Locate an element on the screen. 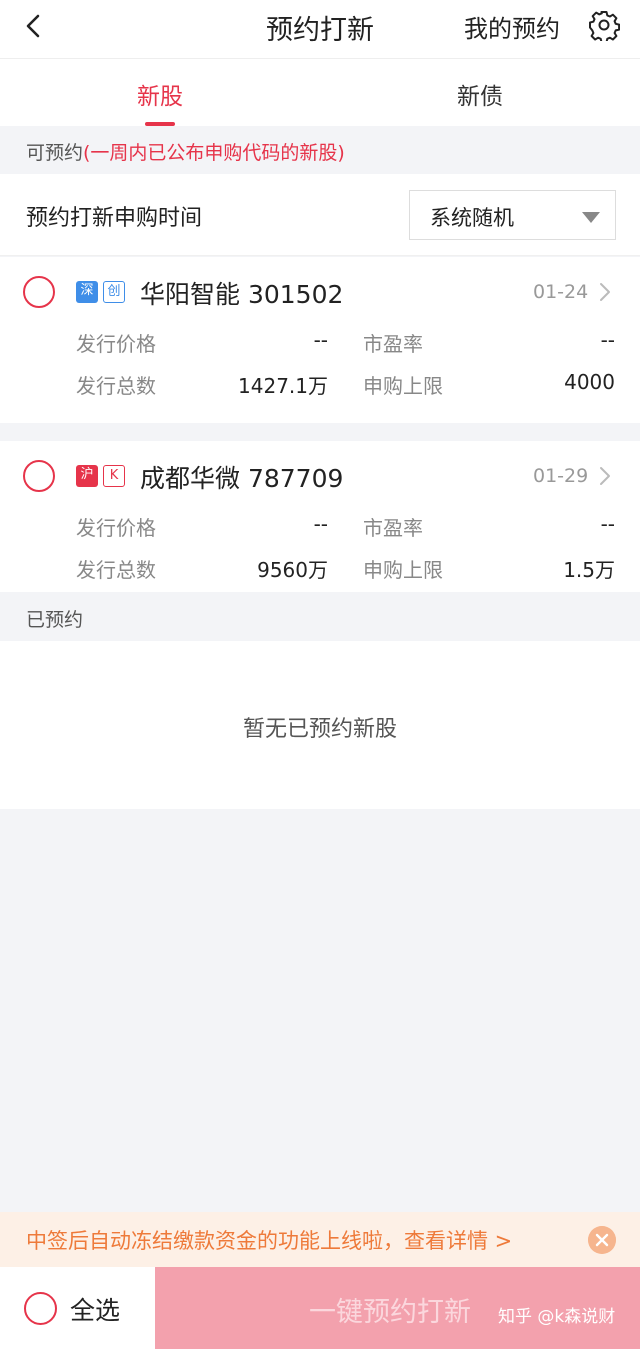 This screenshot has width=640, height=1349. stock-name: 成都华微 787709 is located at coordinates (242, 478).